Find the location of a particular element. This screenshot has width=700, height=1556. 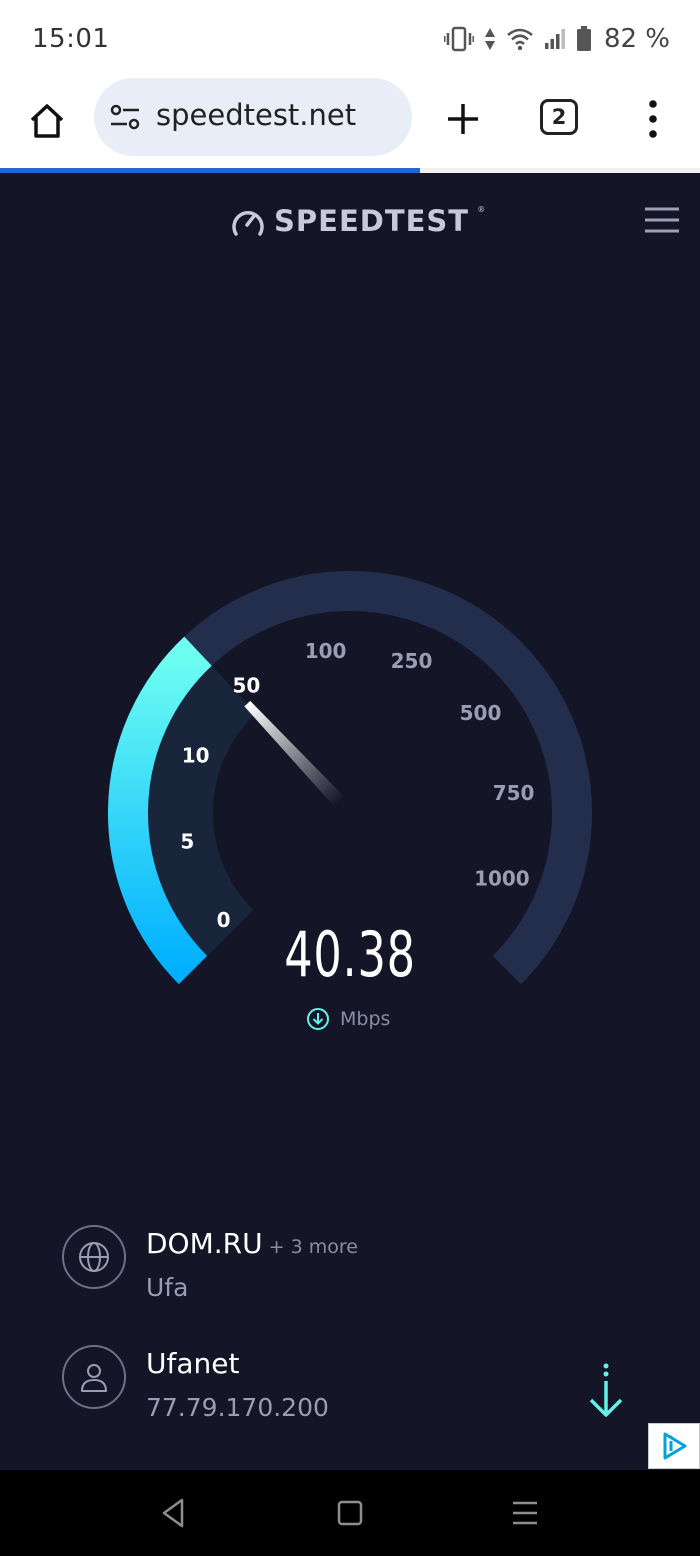

status-time: 15:01 is located at coordinates (71, 39).